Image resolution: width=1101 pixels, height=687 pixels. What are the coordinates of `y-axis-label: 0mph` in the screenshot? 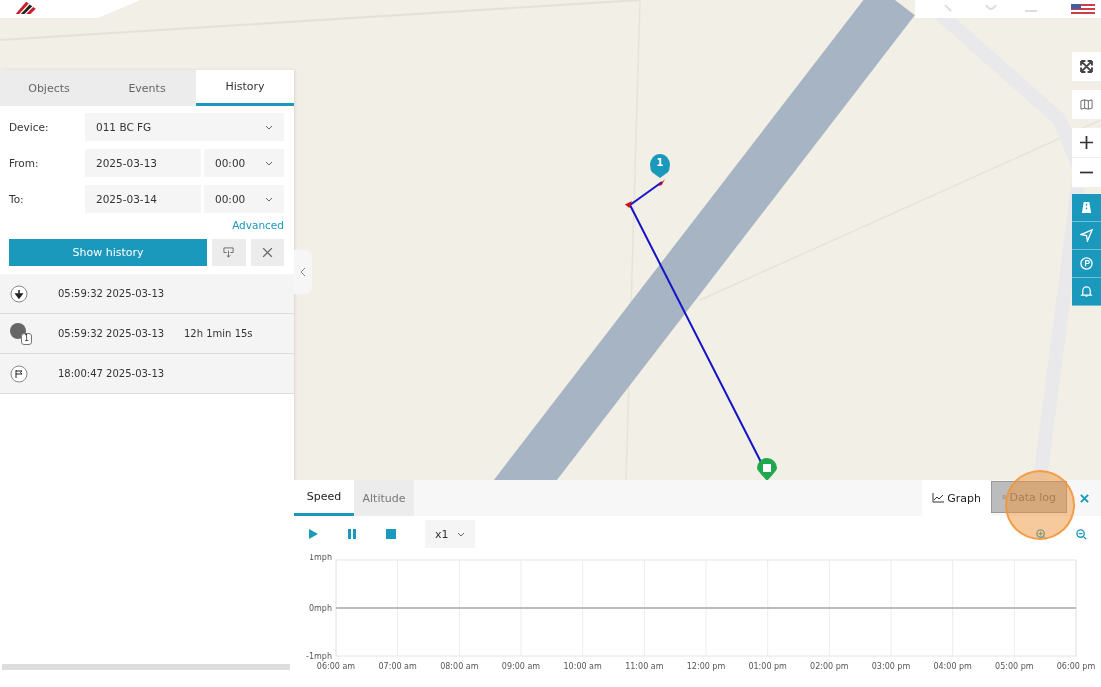 It's located at (320, 608).